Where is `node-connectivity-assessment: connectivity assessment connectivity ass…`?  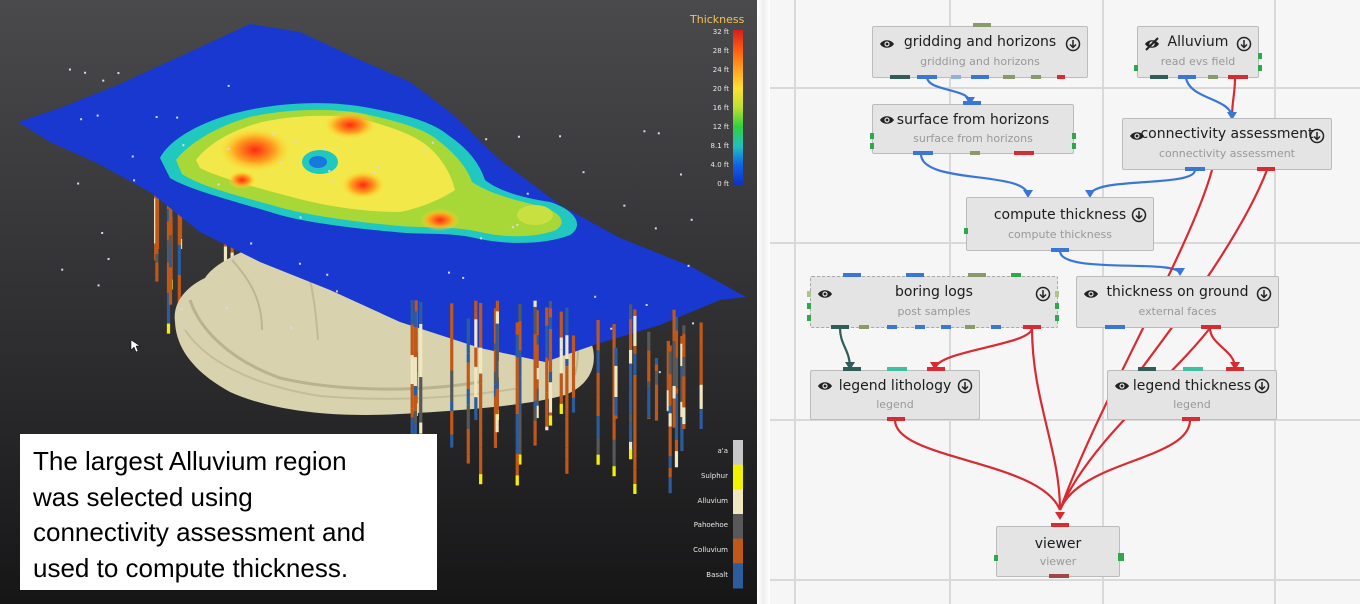 node-connectivity-assessment: connectivity assessment connectivity ass… is located at coordinates (1227, 144).